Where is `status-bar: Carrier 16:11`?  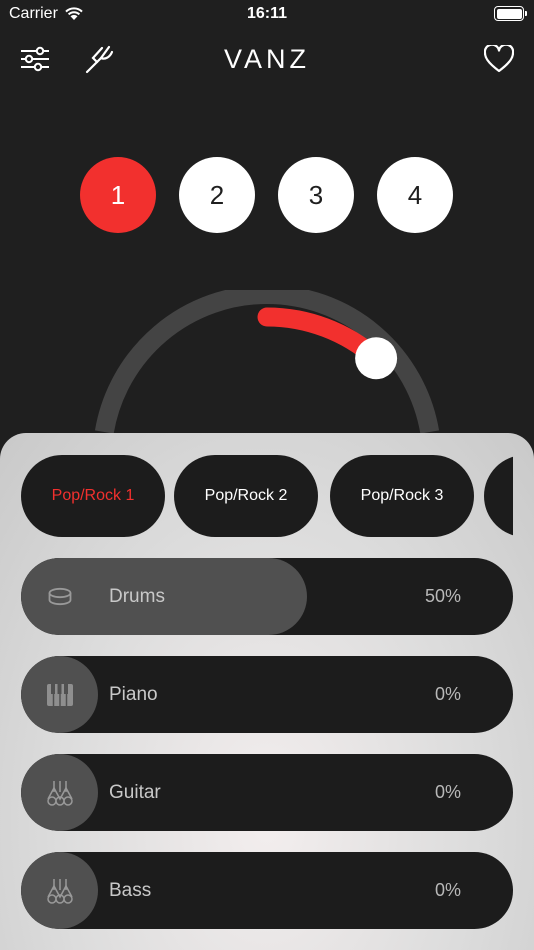
status-bar: Carrier 16:11 is located at coordinates (267, 15).